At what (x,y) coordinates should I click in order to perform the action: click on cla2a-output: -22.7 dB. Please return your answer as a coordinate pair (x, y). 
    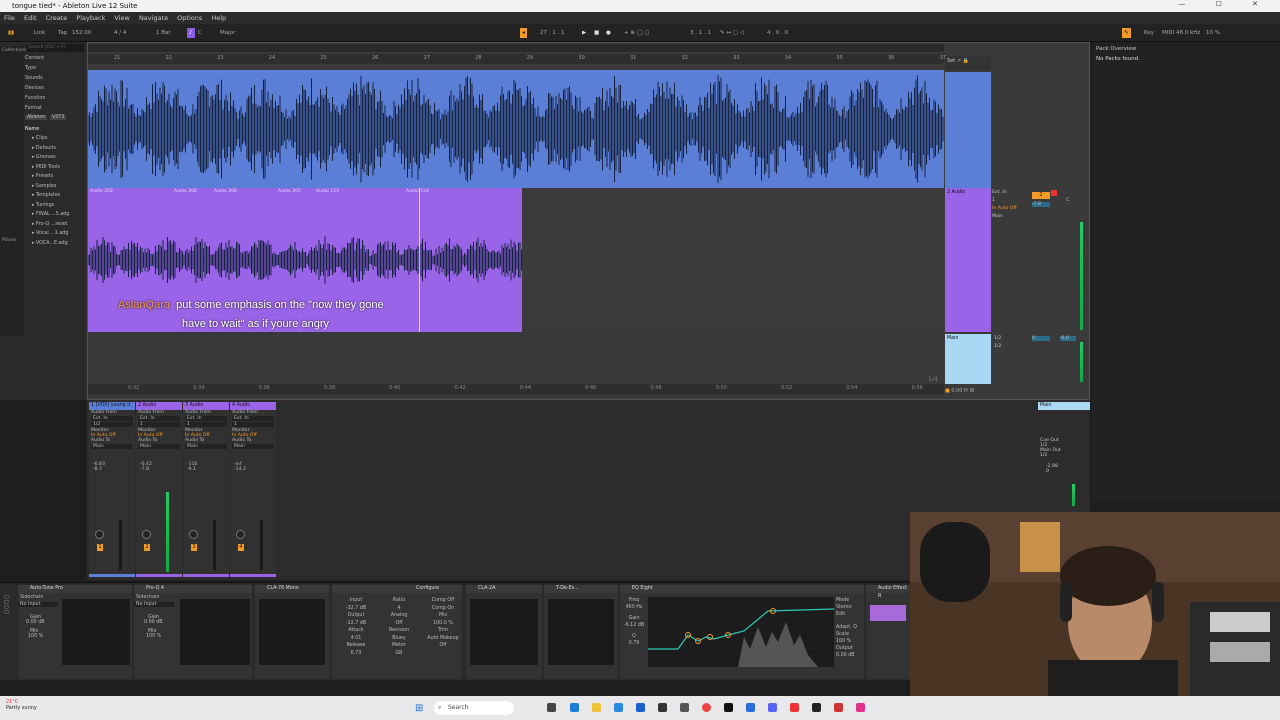
    Looking at the image, I should click on (356, 624).